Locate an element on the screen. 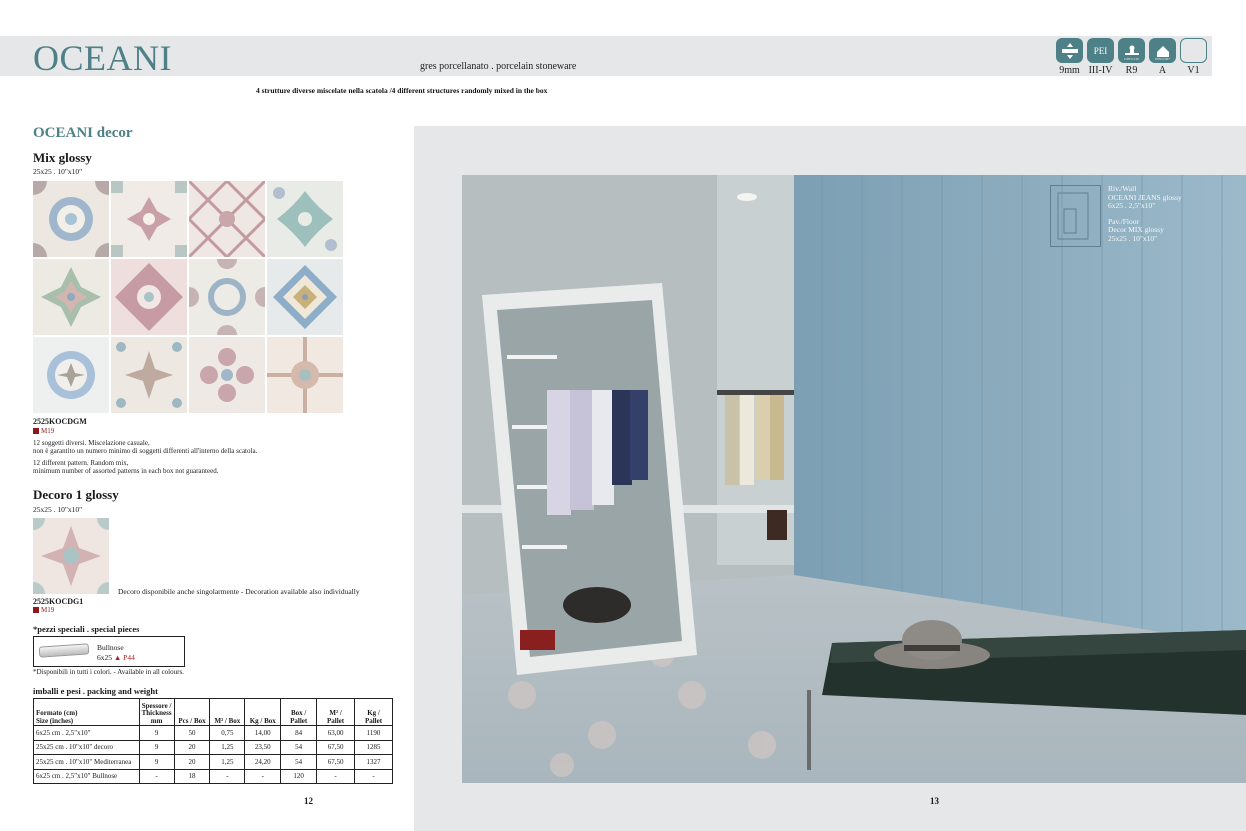 This screenshot has height=831, width=1246. col-kg-box: Kg / Box is located at coordinates (263, 712).